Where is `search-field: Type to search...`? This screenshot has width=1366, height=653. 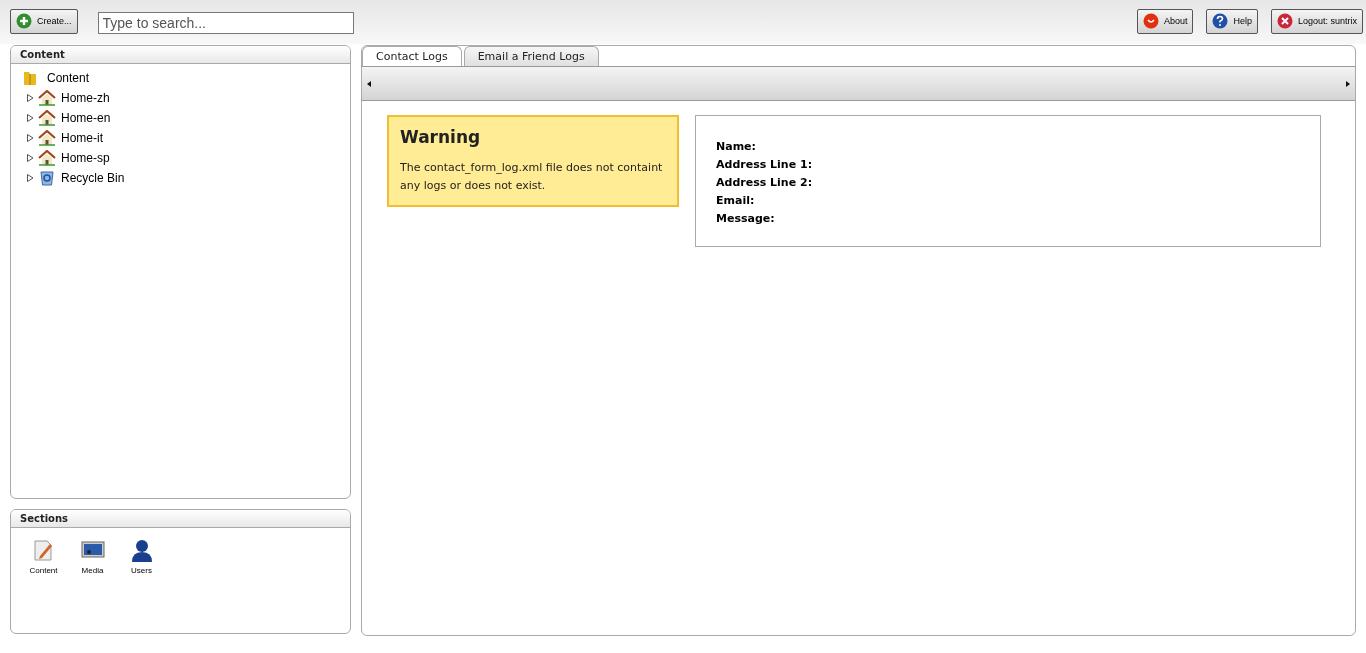 search-field: Type to search... is located at coordinates (225, 23).